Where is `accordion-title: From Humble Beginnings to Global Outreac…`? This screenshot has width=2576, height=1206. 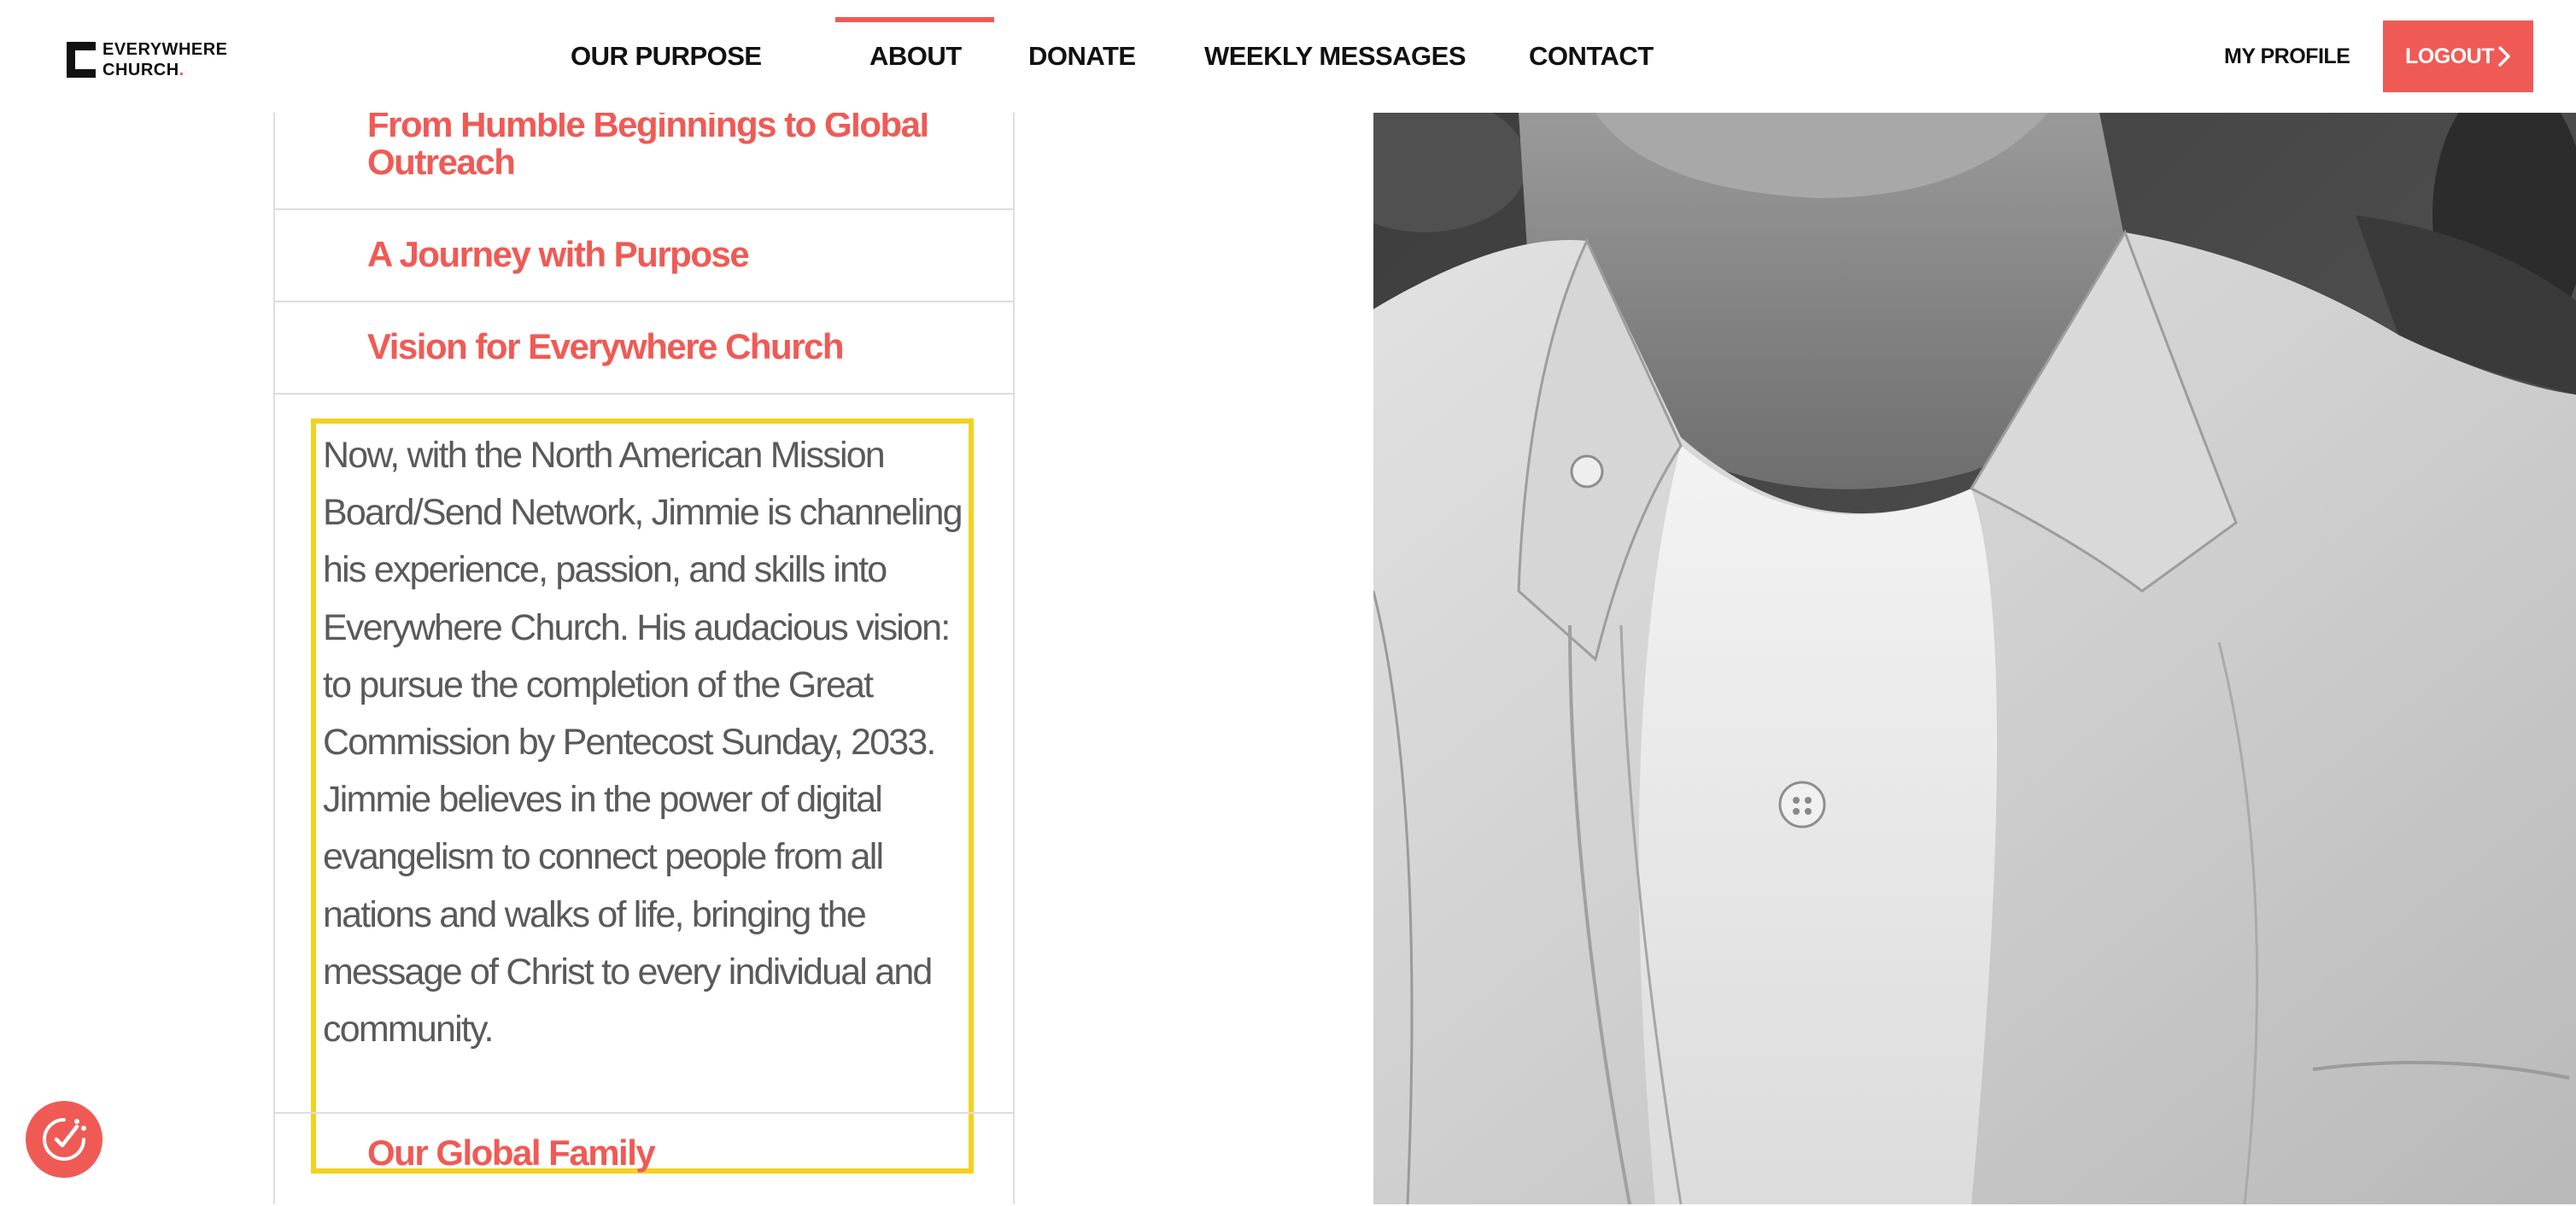
accordion-title: From Humble Beginnings to Global Outreac… is located at coordinates (674, 143).